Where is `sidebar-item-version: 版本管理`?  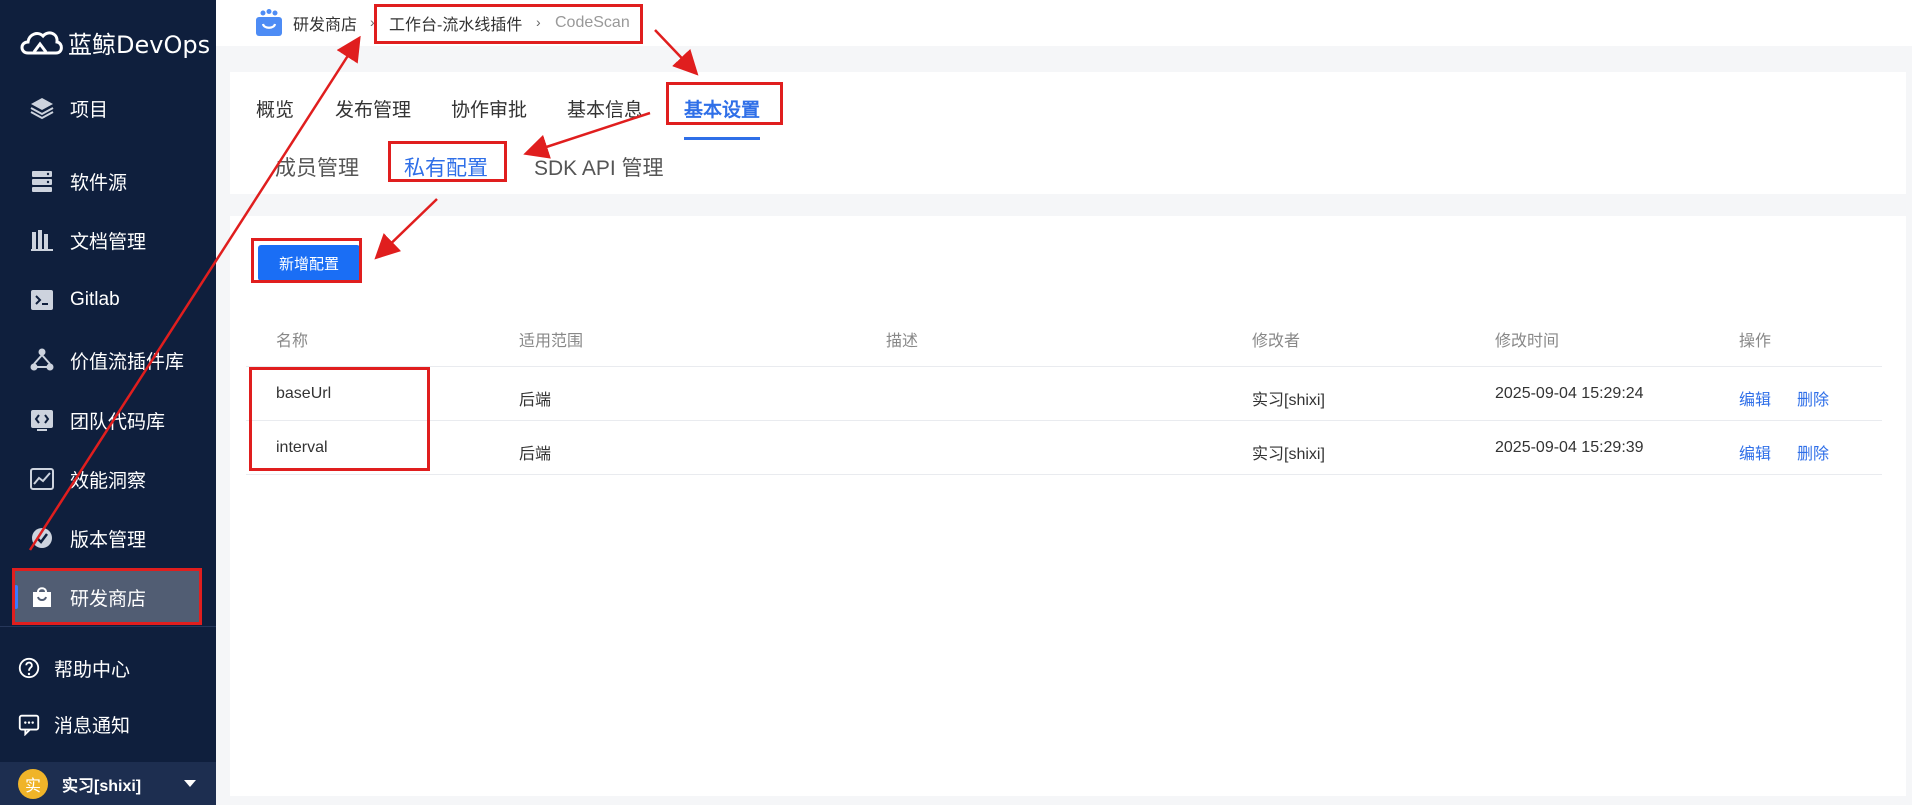
sidebar-item-version: 版本管理 is located at coordinates (108, 538).